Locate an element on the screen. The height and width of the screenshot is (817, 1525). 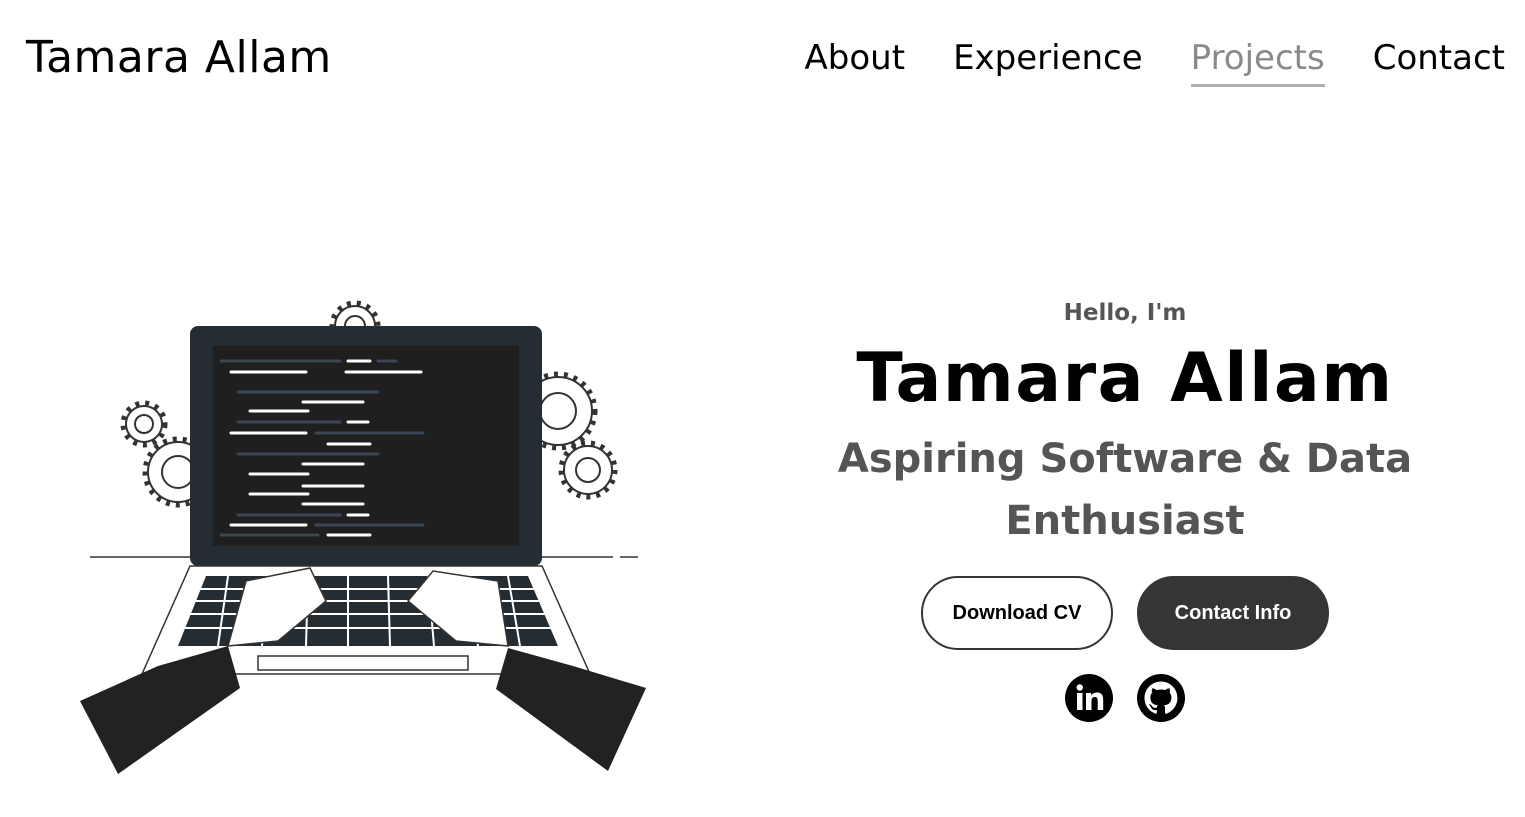
hero-name: Tamara Allam is located at coordinates (1125, 378).